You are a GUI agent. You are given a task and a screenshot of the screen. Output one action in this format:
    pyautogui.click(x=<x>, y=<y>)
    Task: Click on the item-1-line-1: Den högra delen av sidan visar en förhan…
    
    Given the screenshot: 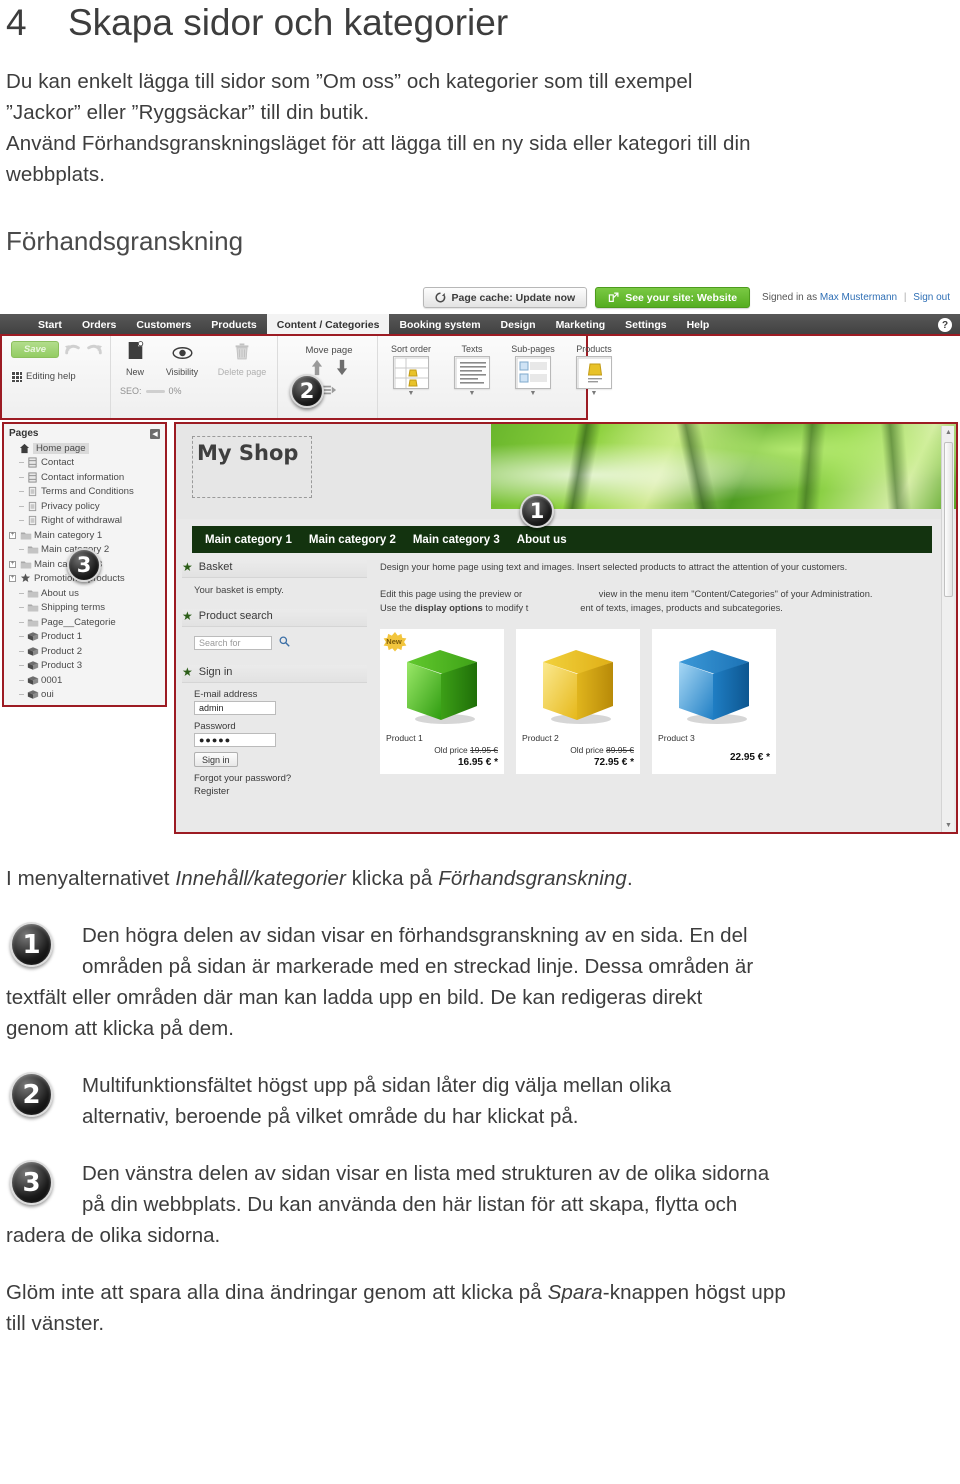 What is the action you would take?
    pyautogui.click(x=415, y=935)
    